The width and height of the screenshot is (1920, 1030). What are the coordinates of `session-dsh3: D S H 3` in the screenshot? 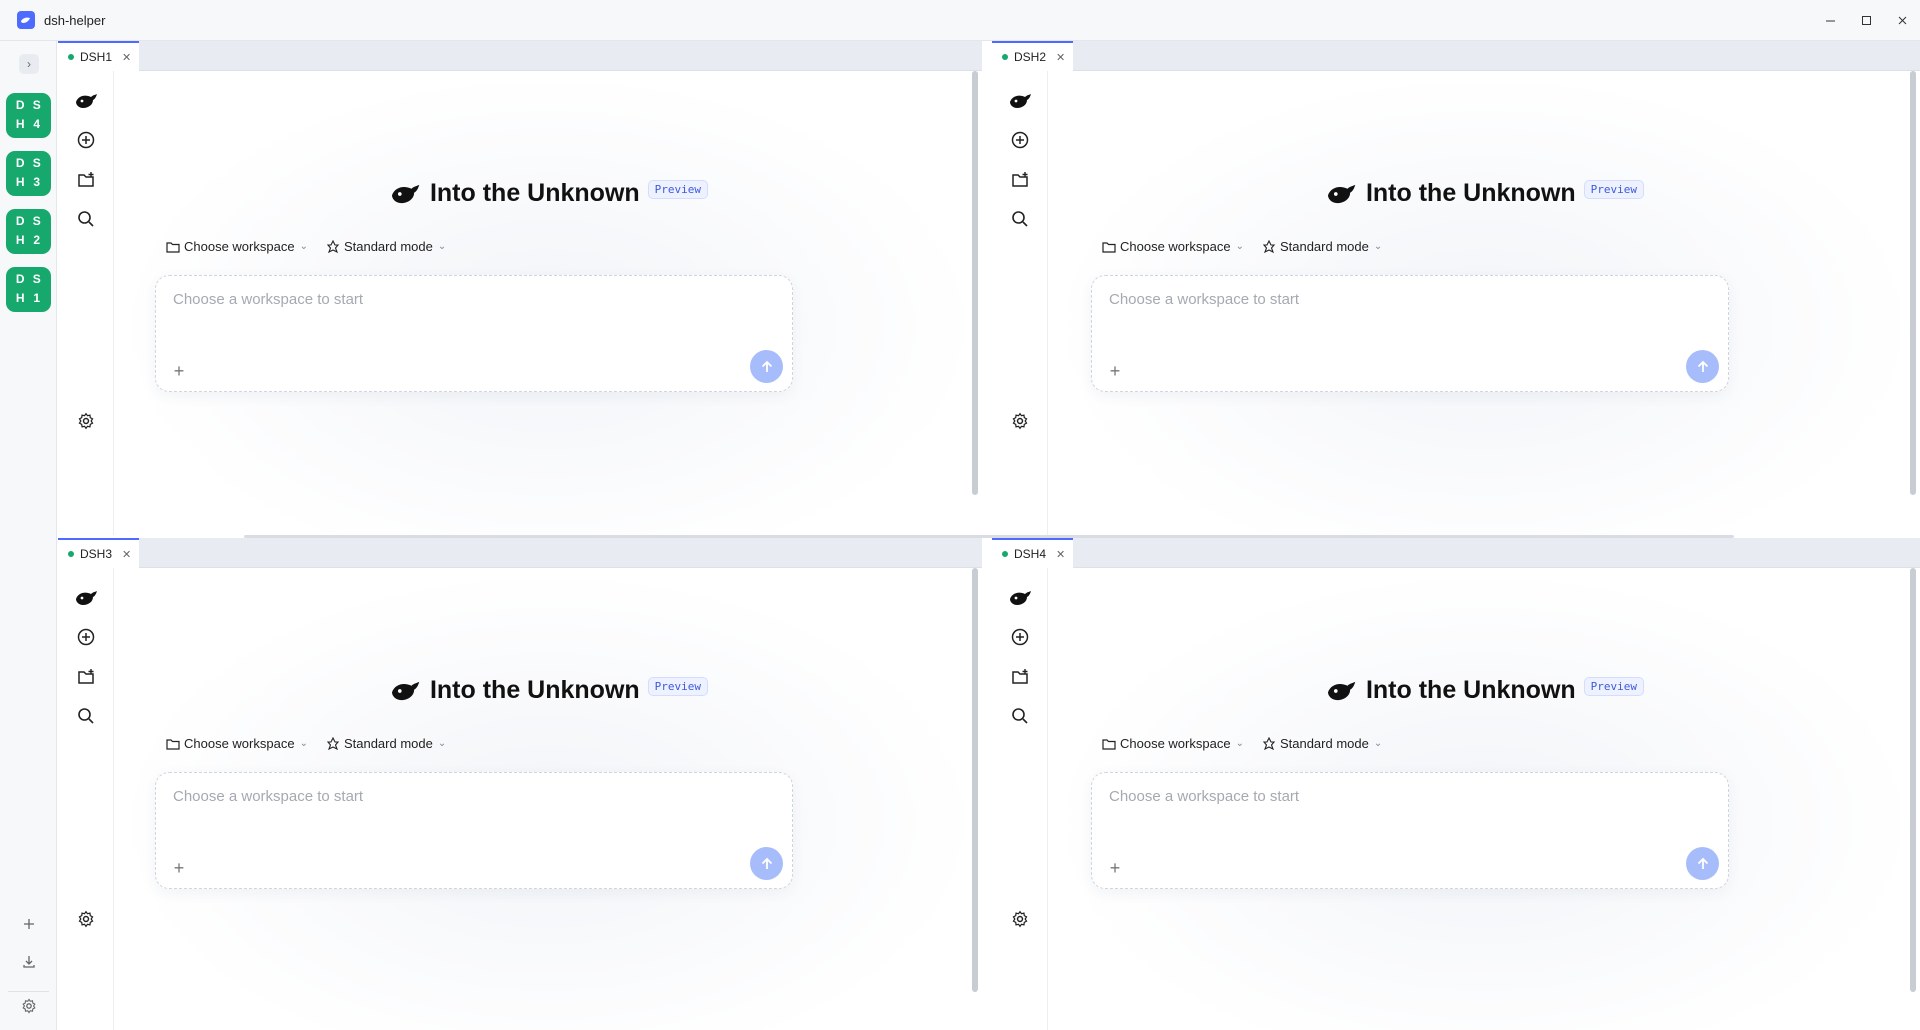 It's located at (28, 173).